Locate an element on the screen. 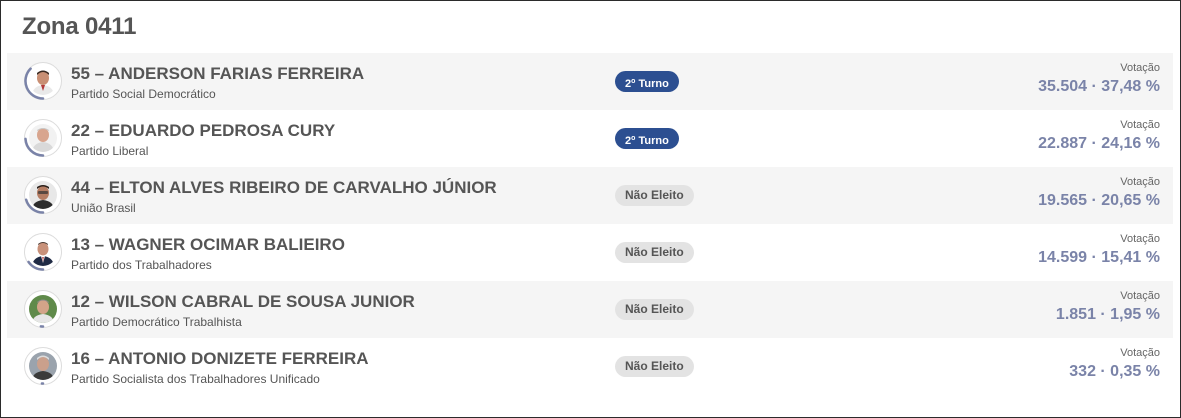  candidate-name: 16 – ANTONIO DONIZETE FERREIRA is located at coordinates (220, 358).